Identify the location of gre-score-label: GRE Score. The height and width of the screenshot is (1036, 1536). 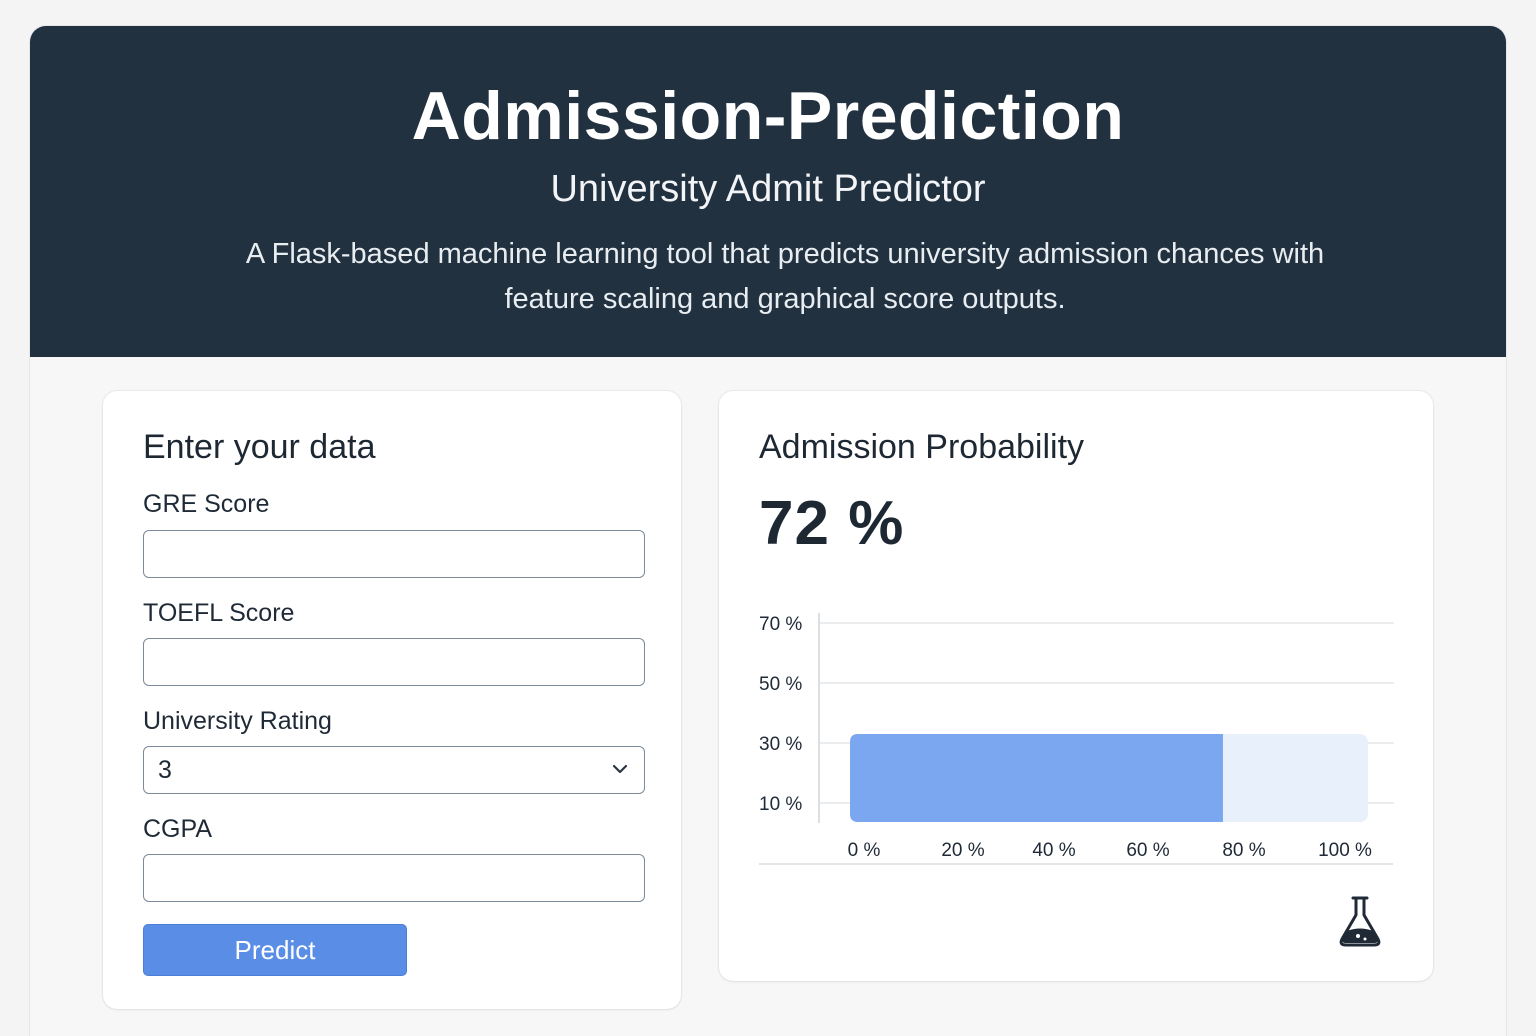
(206, 504).